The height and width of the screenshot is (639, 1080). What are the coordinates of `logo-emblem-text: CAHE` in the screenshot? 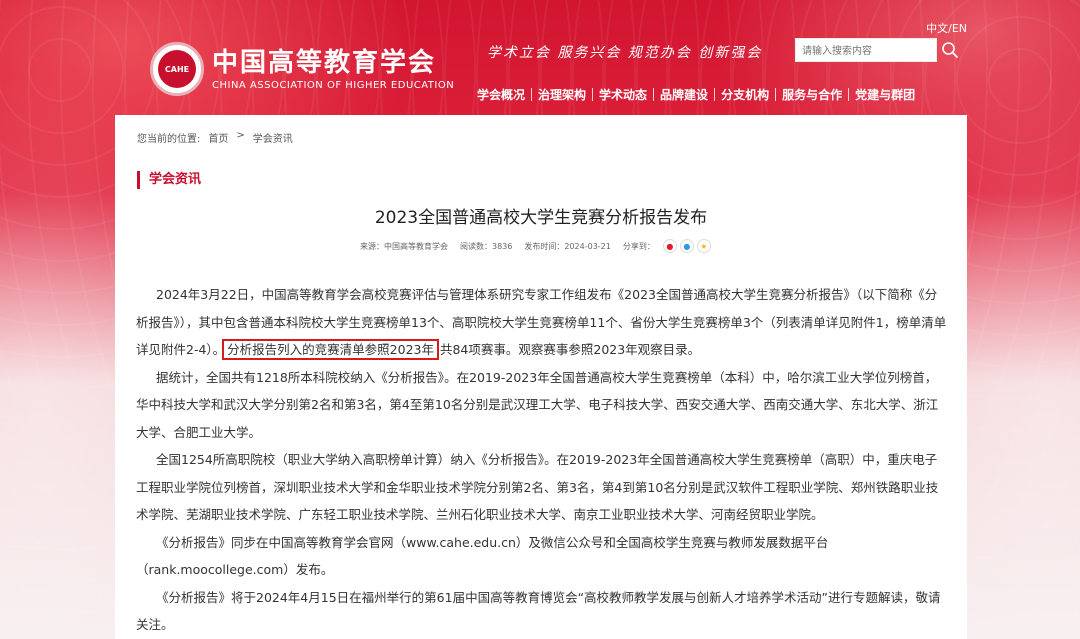 It's located at (177, 69).